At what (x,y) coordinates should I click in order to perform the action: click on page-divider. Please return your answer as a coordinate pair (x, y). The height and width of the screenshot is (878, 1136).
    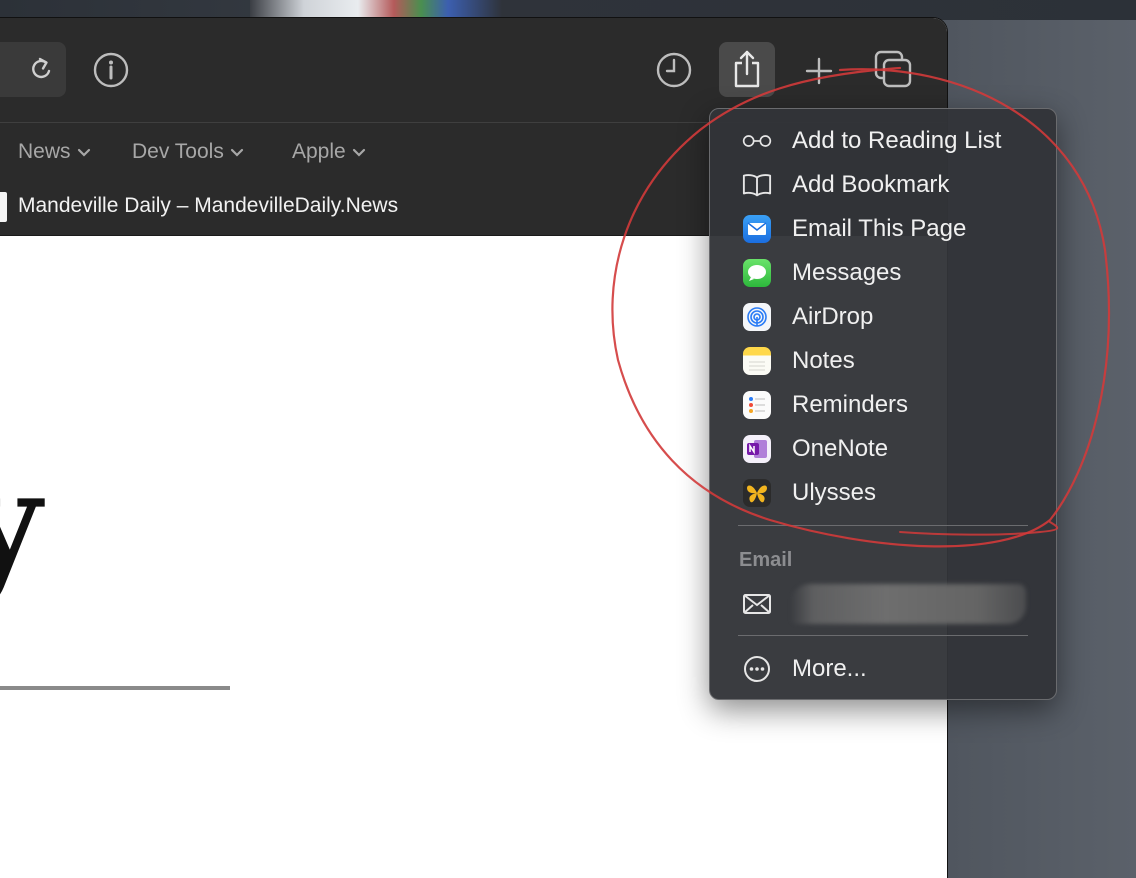
    Looking at the image, I should click on (115, 688).